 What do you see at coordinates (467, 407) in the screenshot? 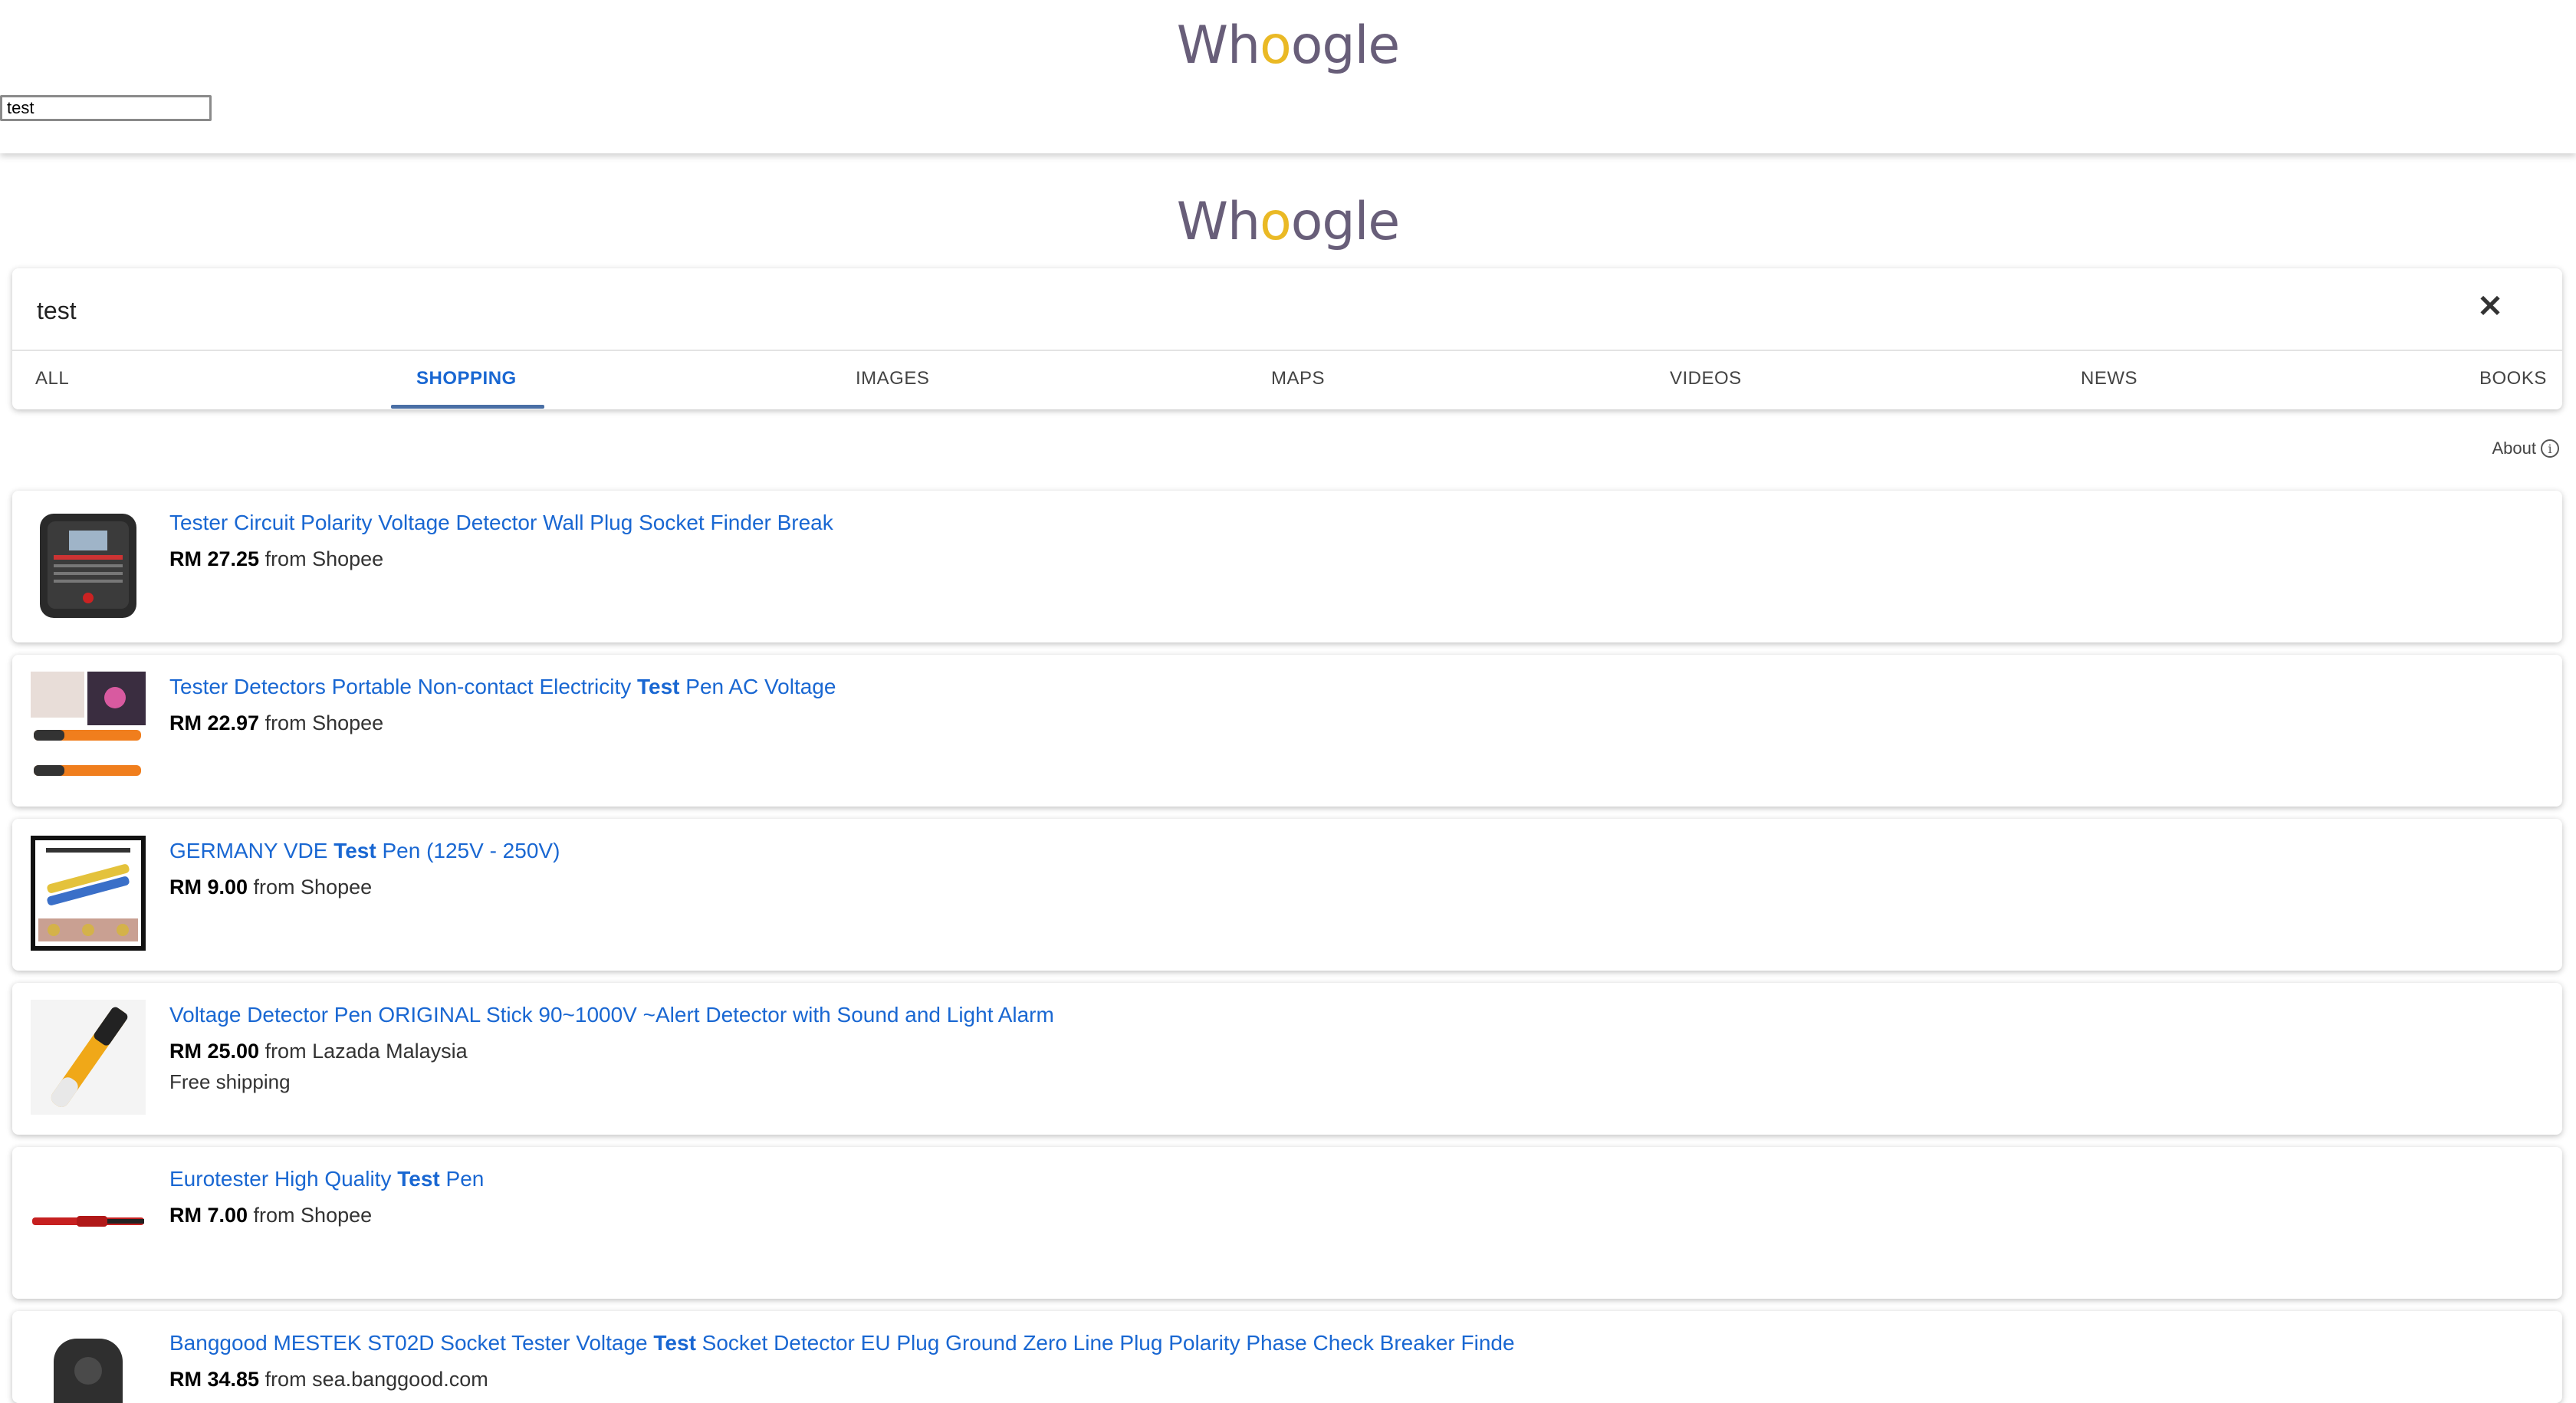
I see `active-tab-indicator` at bounding box center [467, 407].